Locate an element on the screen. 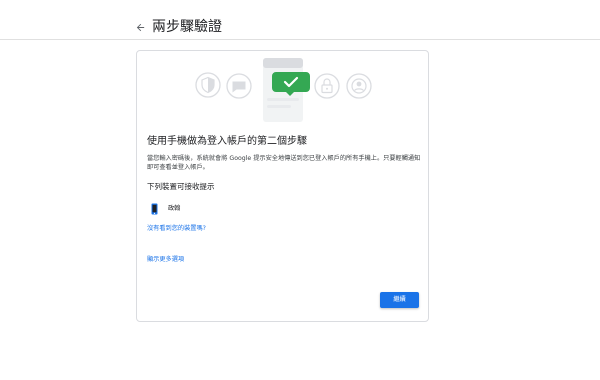 This screenshot has height=380, width=600. devices-label: 下列裝置可接收提示 is located at coordinates (181, 186).